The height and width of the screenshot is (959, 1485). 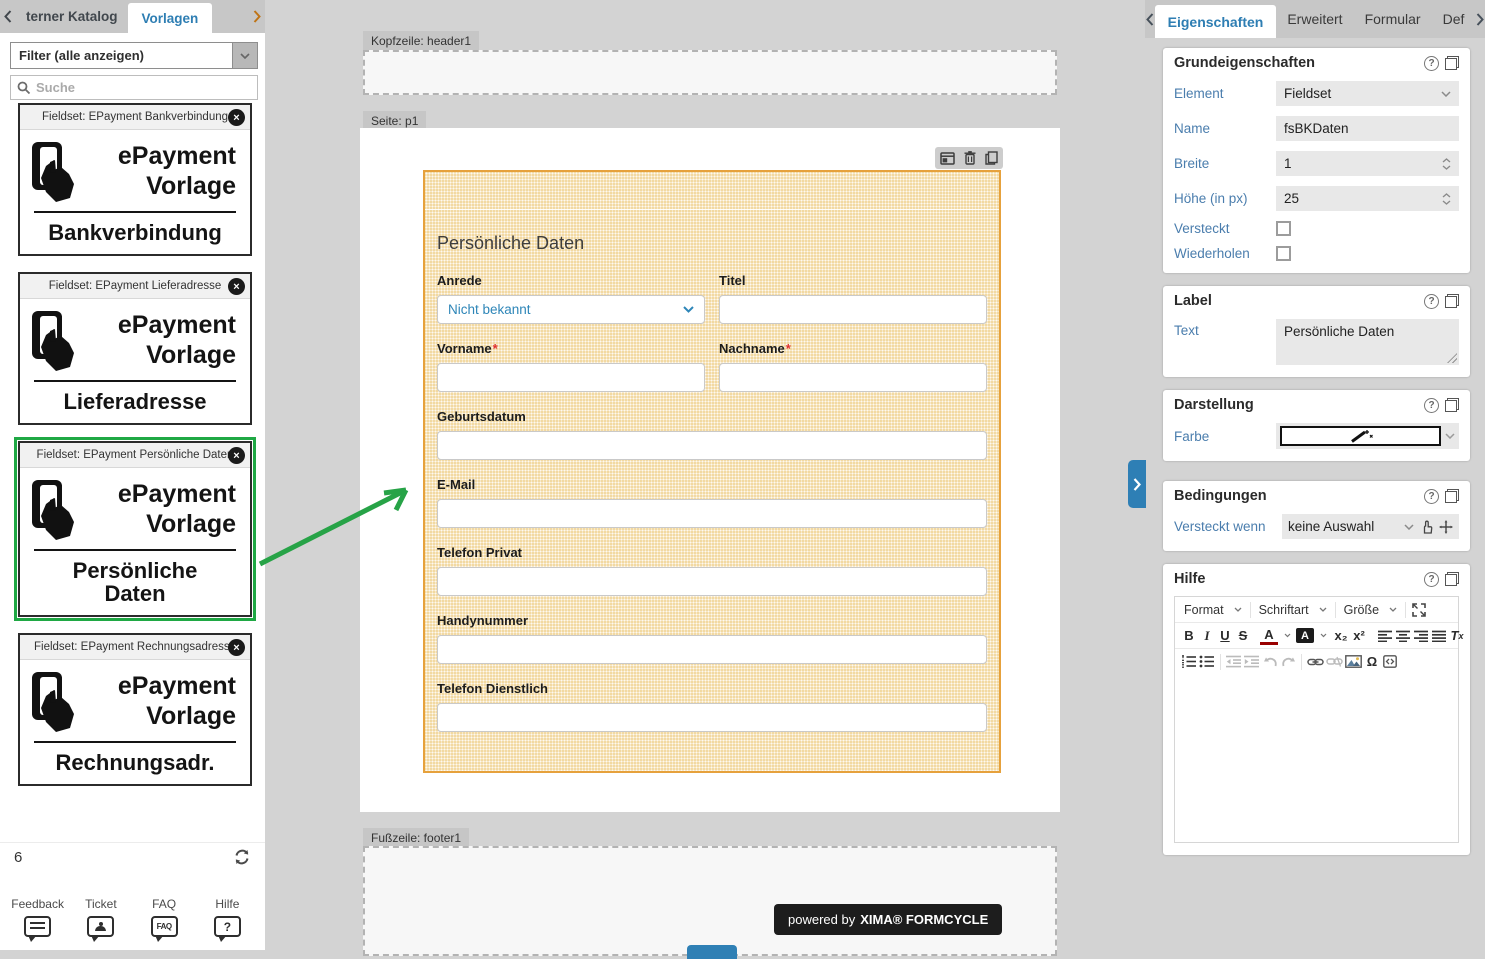 What do you see at coordinates (1283, 253) in the screenshot?
I see `wiederholen-checkbox` at bounding box center [1283, 253].